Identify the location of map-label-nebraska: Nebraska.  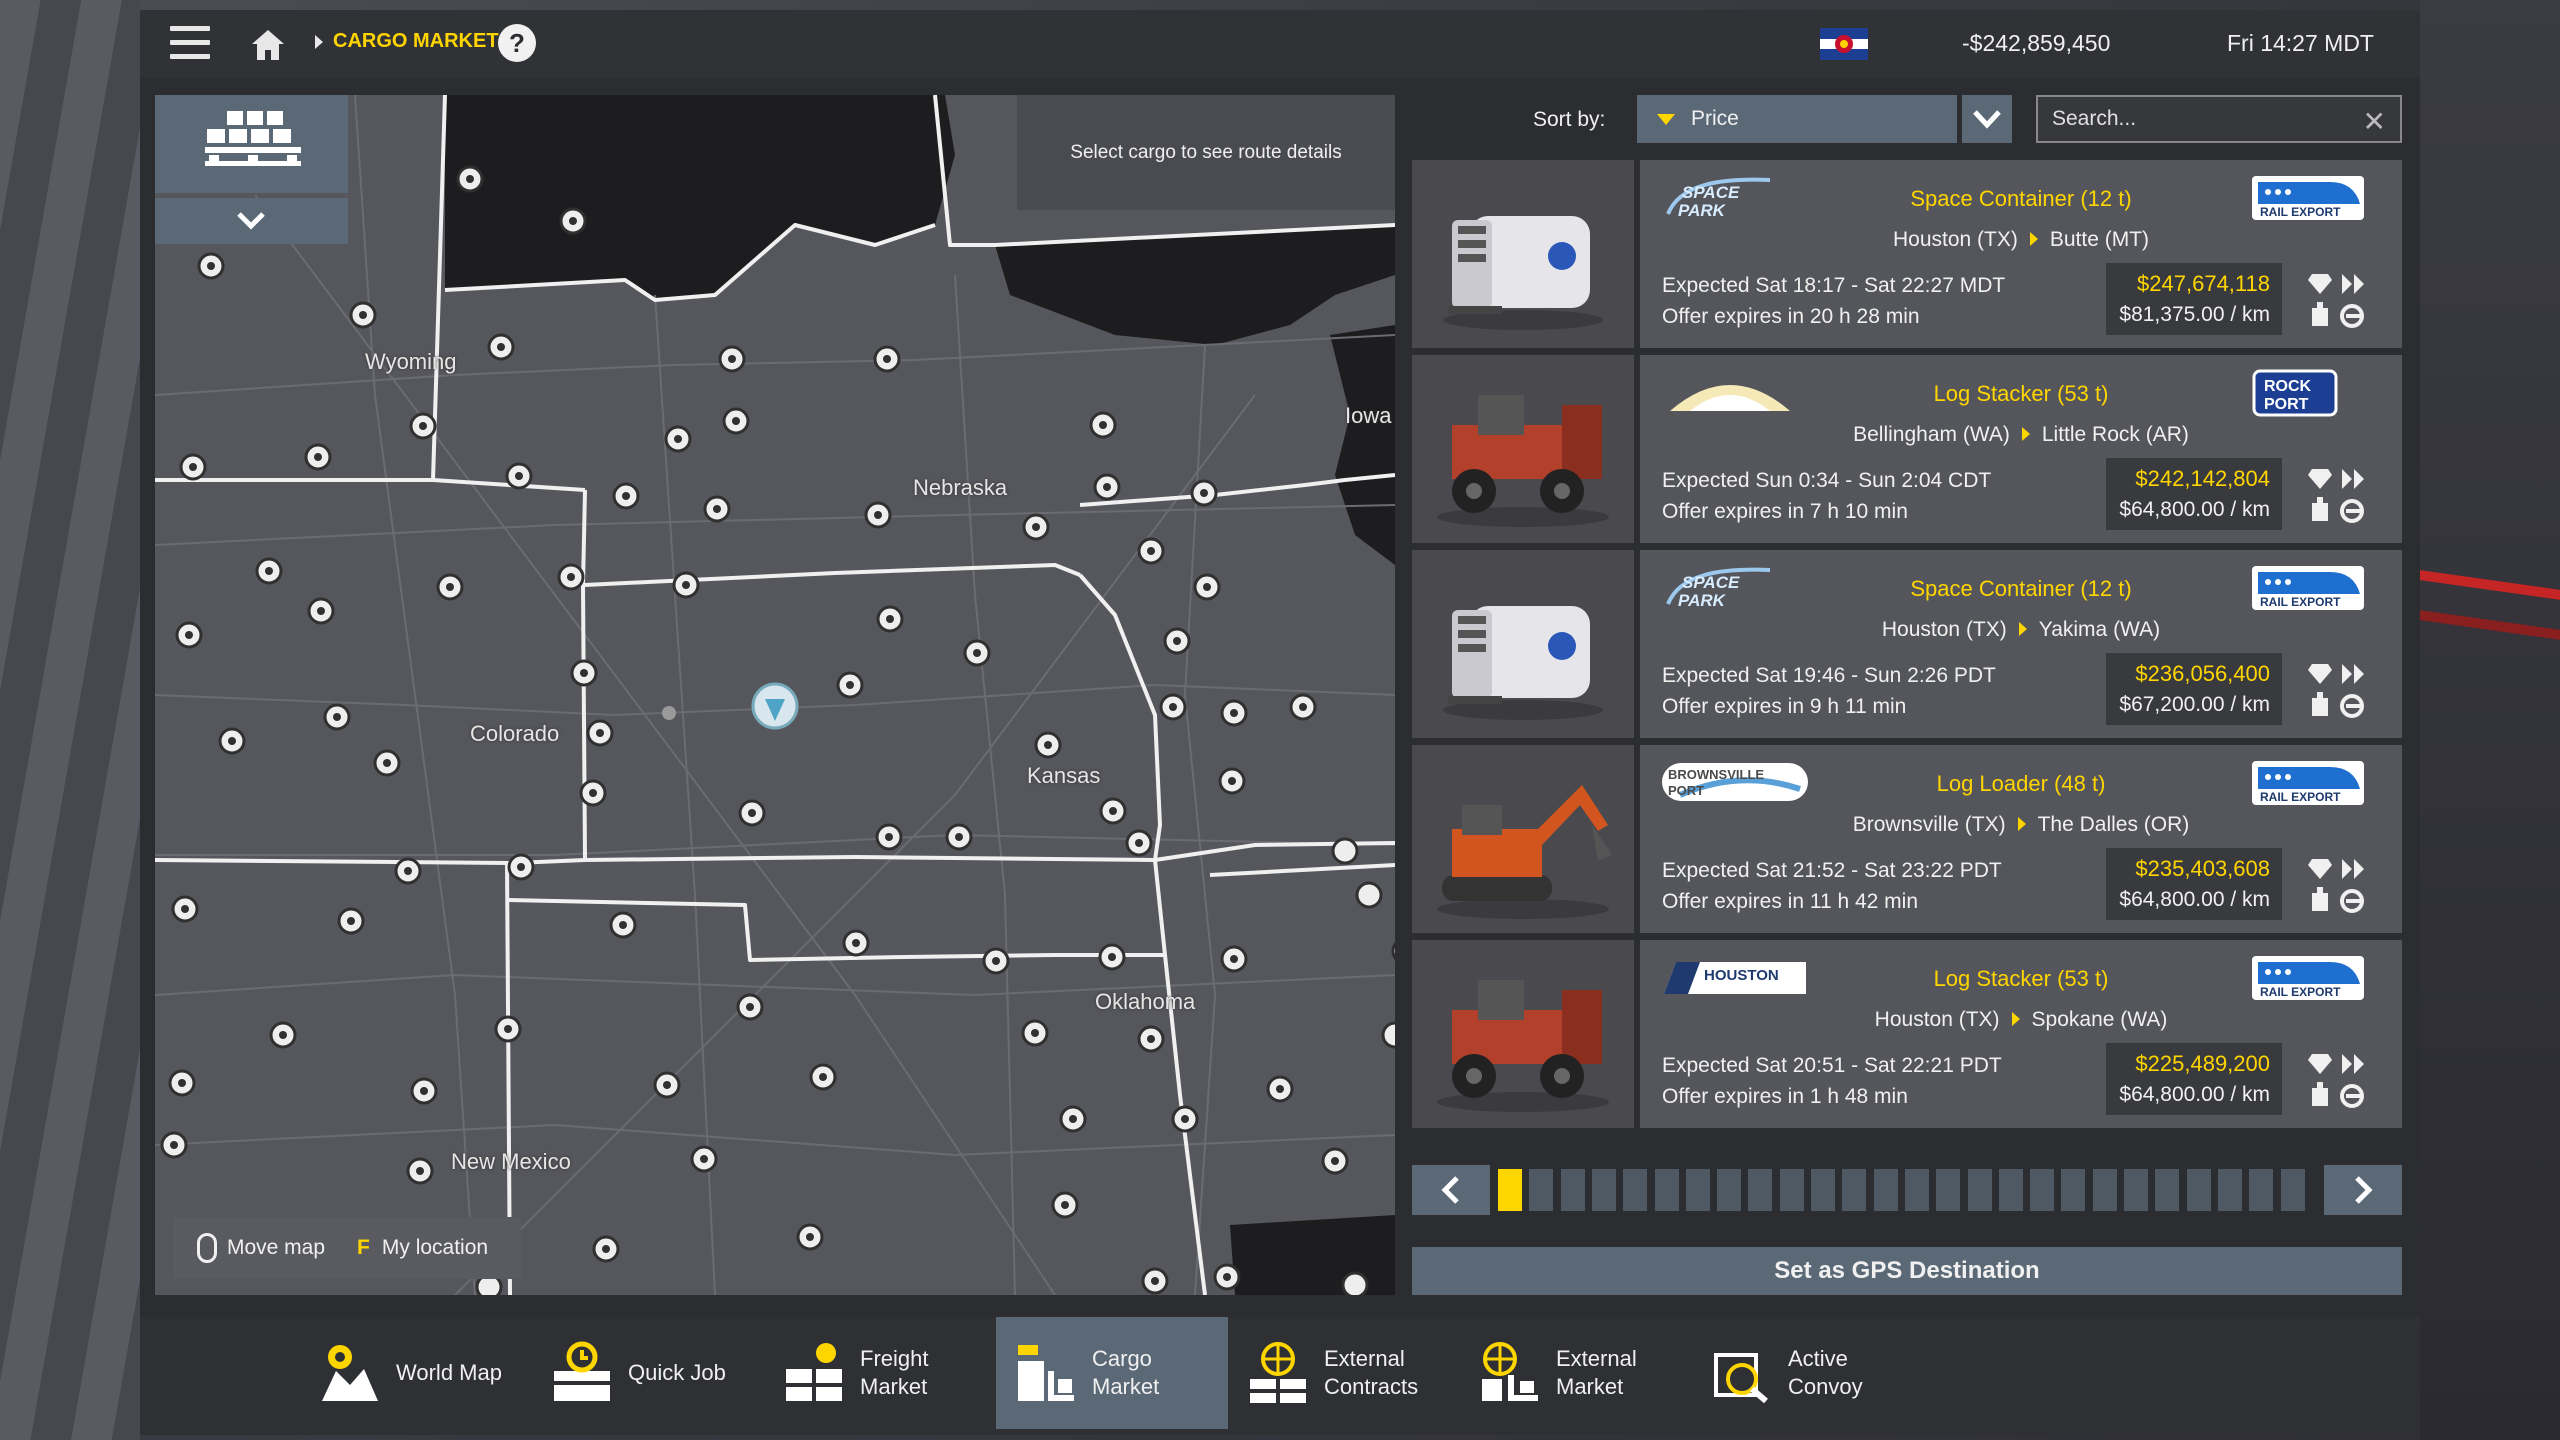
(960, 487).